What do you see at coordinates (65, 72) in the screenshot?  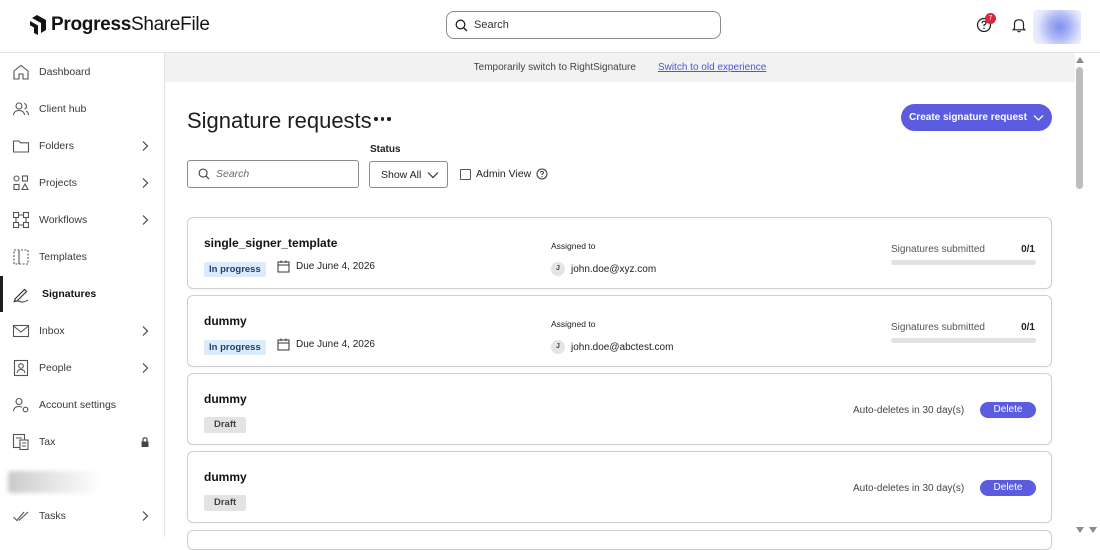 I see `sidebar-item-label: Dashboard` at bounding box center [65, 72].